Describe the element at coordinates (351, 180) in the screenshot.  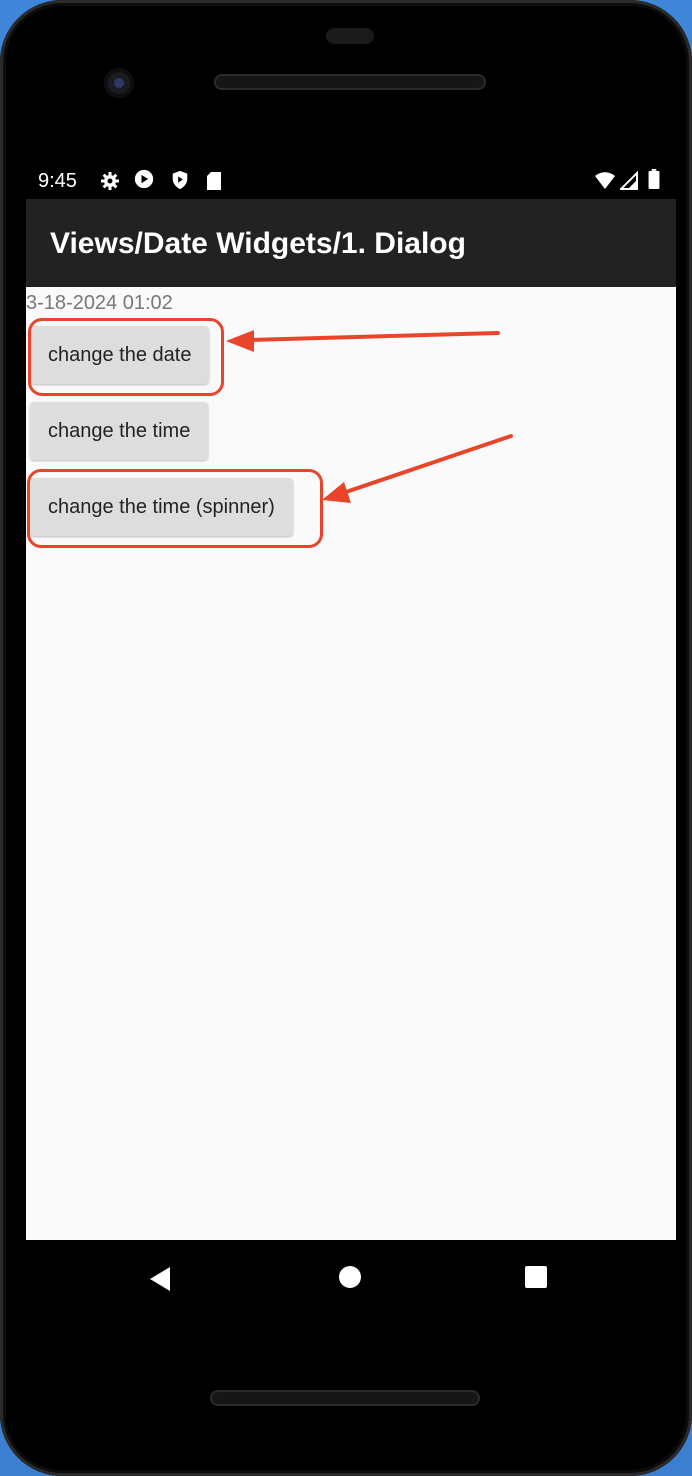
I see `status-bar: 9:45` at that location.